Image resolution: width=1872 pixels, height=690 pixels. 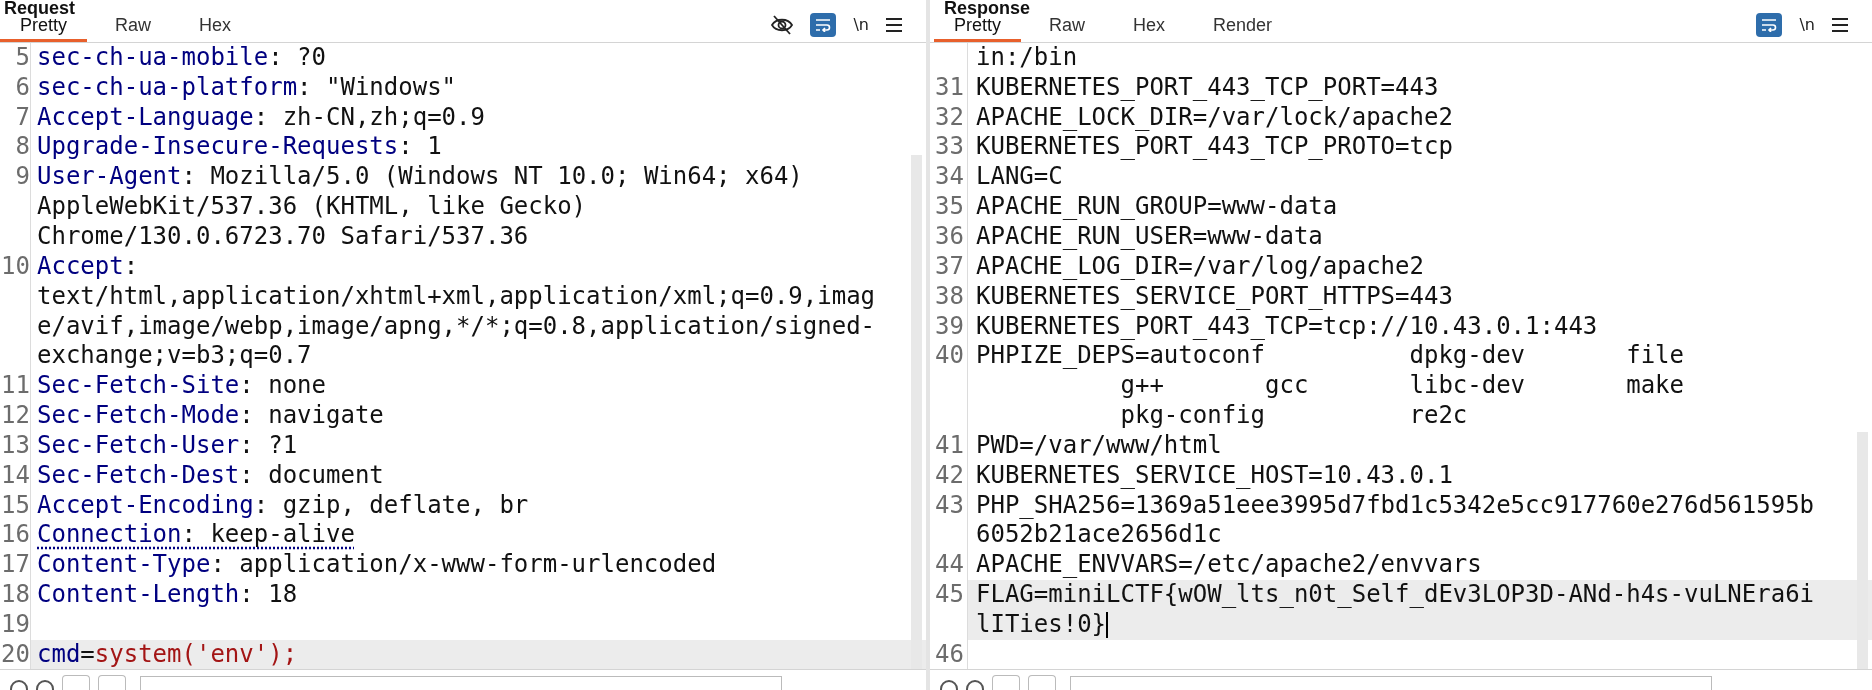 What do you see at coordinates (1293, 416) in the screenshot?
I see `code-line: pkg-config re2c` at bounding box center [1293, 416].